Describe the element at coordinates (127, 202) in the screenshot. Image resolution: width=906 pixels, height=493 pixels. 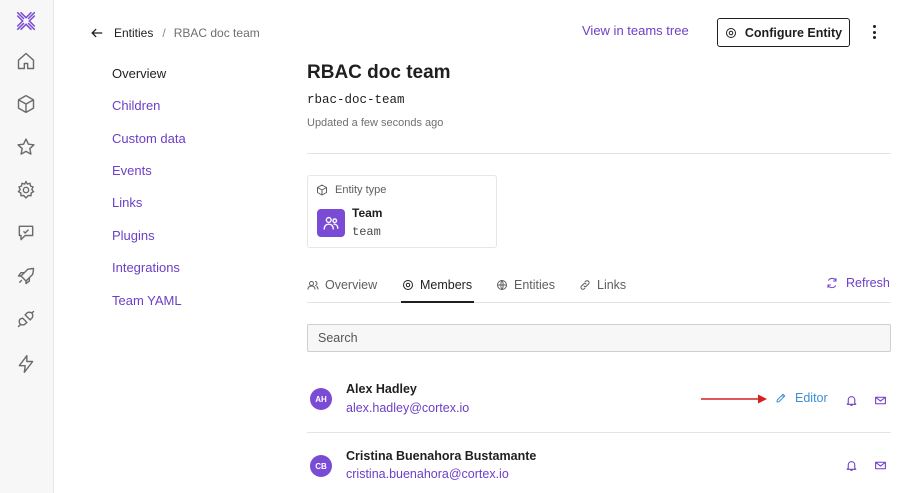
I see `sidenav-item-links: Links` at that location.